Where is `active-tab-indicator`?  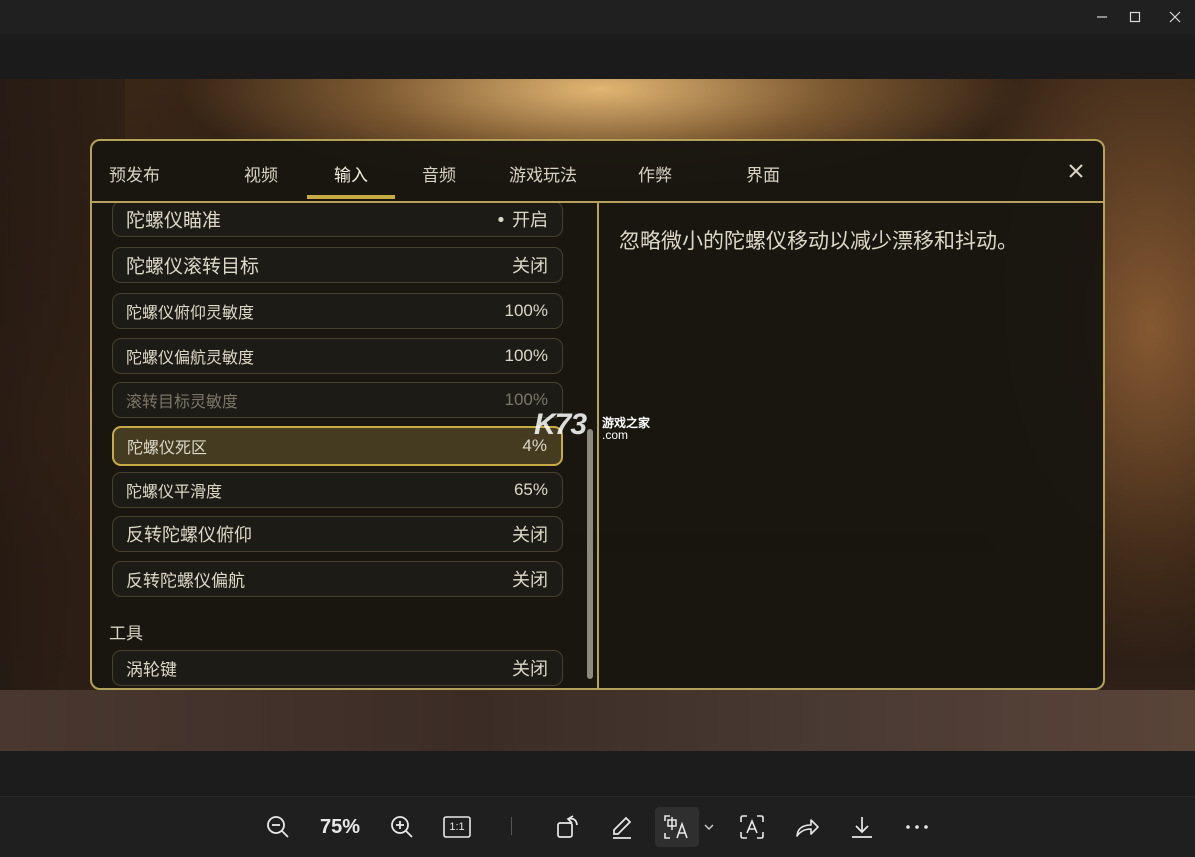
active-tab-indicator is located at coordinates (351, 197).